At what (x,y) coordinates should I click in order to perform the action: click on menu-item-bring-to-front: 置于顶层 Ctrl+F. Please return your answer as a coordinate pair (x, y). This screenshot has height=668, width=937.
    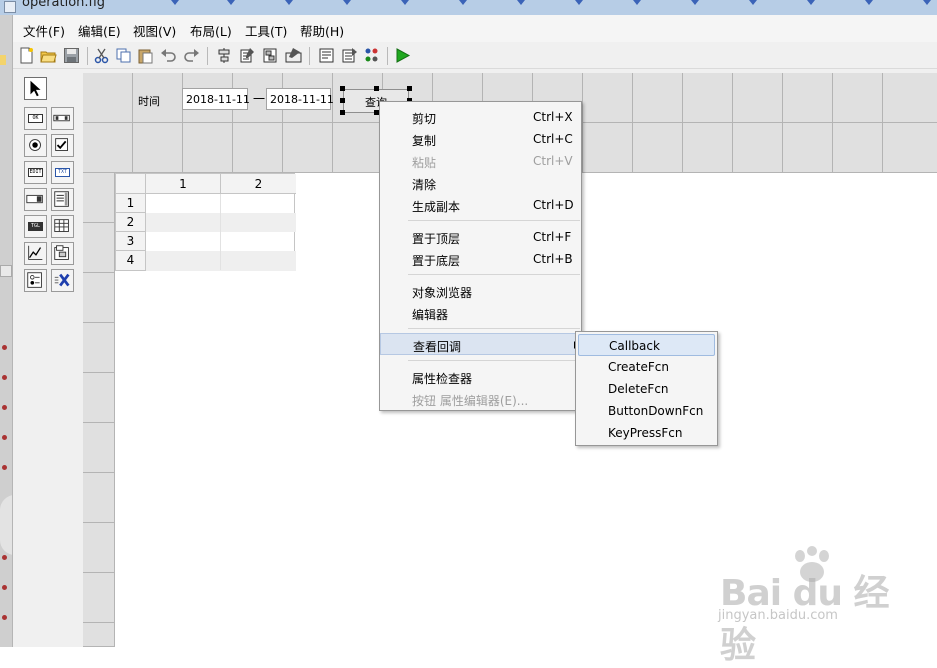
    Looking at the image, I should click on (480, 237).